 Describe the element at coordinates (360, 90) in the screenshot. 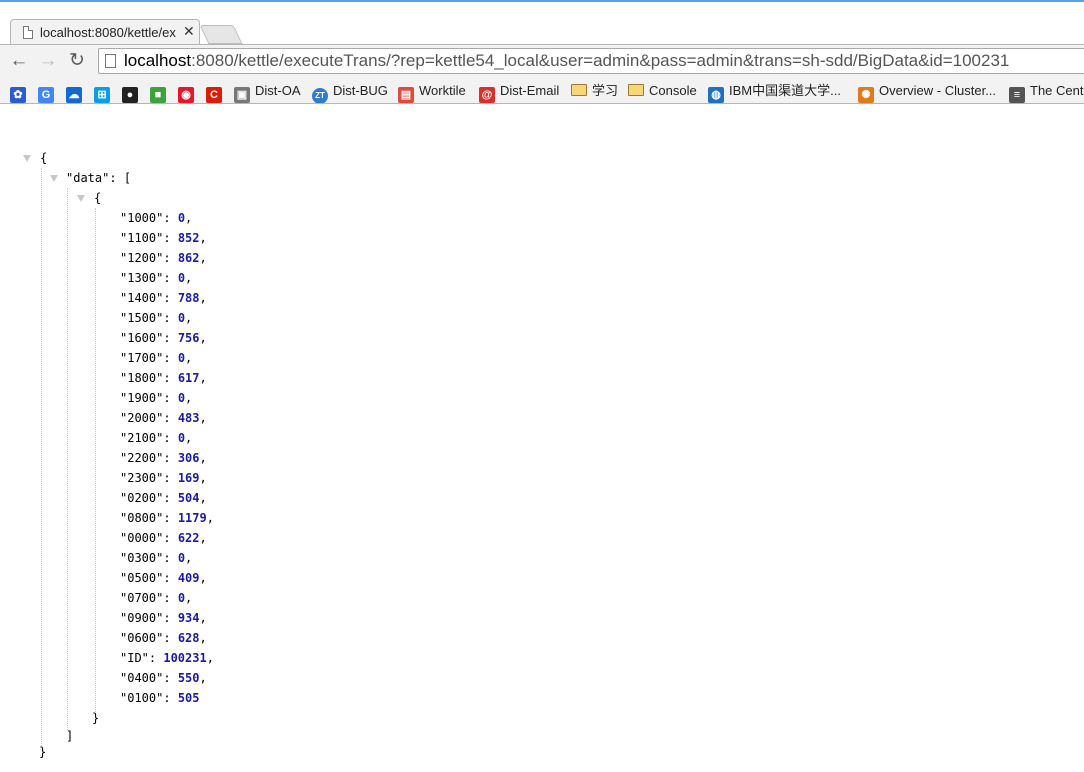

I see `bookmark-label: Dist-BUG` at that location.